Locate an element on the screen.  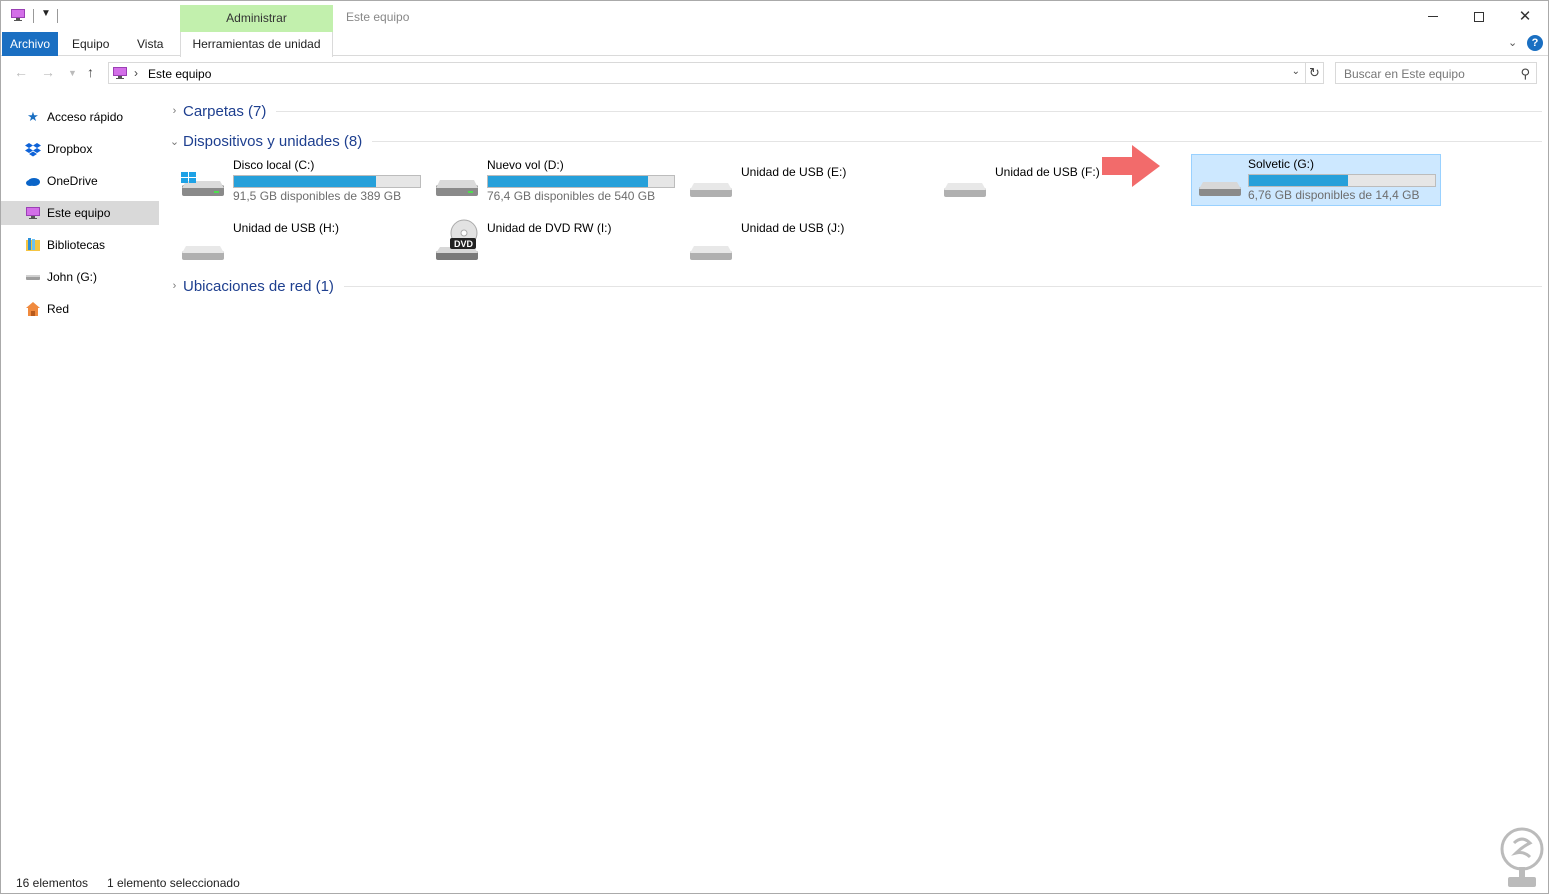
address-bar: › Este equipo ⌄ is located at coordinates (707, 73).